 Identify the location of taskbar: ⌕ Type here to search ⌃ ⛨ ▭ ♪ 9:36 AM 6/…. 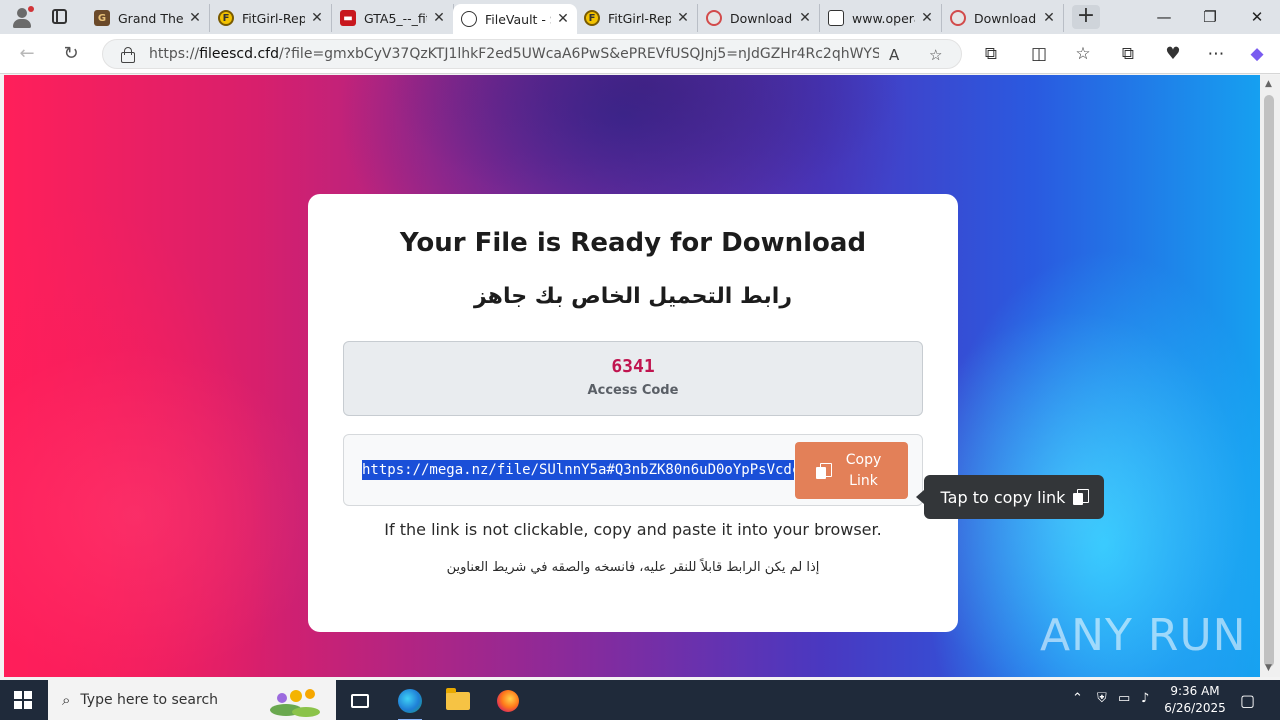
(640, 700).